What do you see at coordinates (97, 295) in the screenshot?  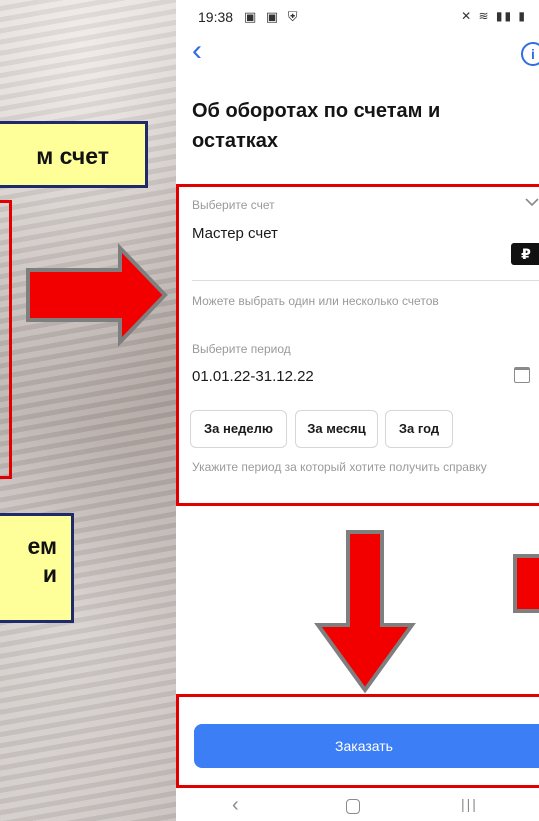 I see `arrow-right-icon` at bounding box center [97, 295].